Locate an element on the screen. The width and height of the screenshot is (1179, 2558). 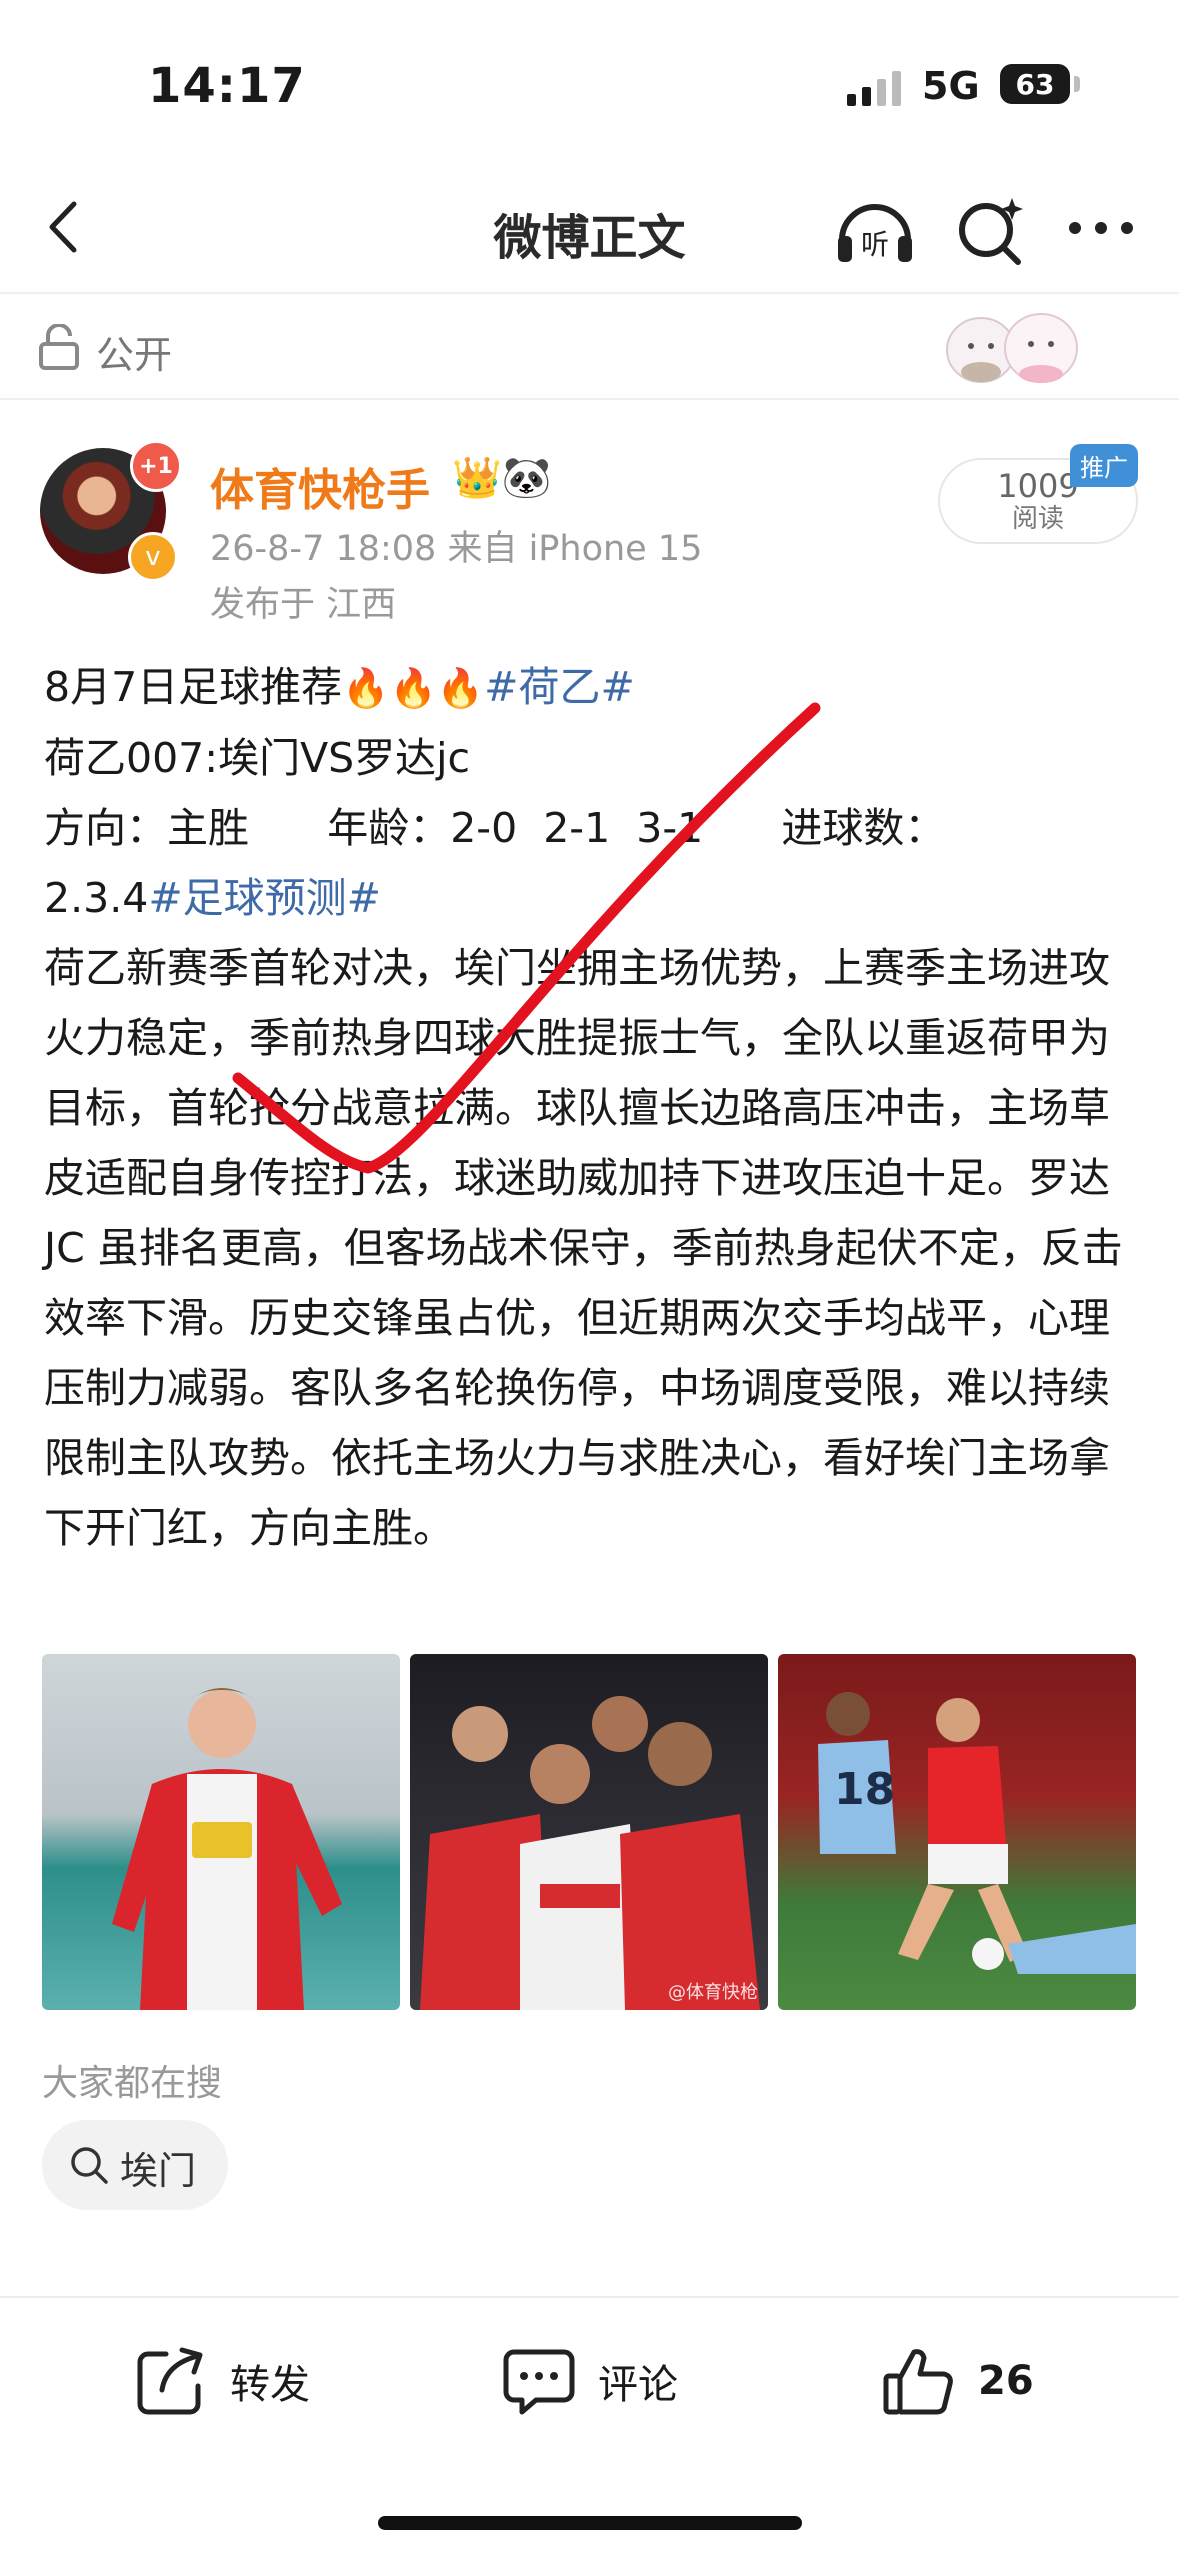
photo-3: 18 is located at coordinates (957, 1832).